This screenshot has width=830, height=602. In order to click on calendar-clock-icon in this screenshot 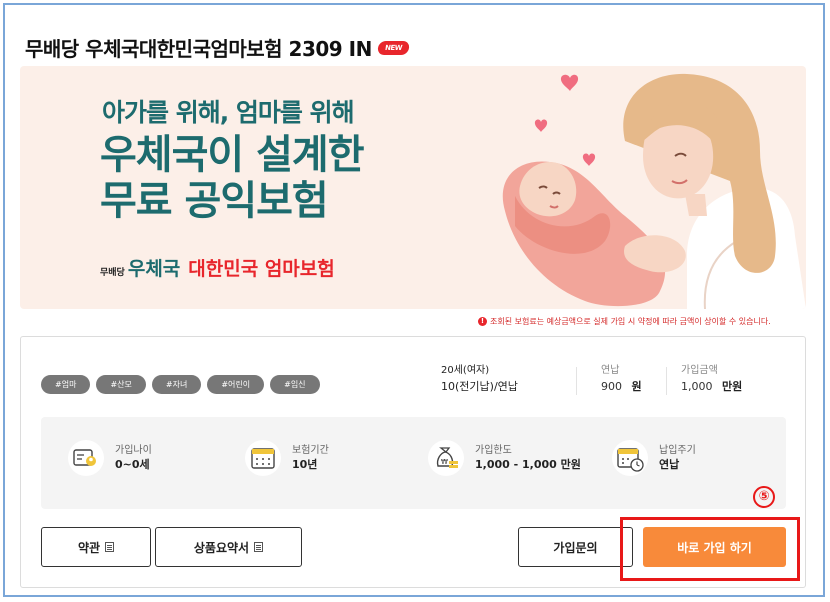, I will do `click(630, 458)`.